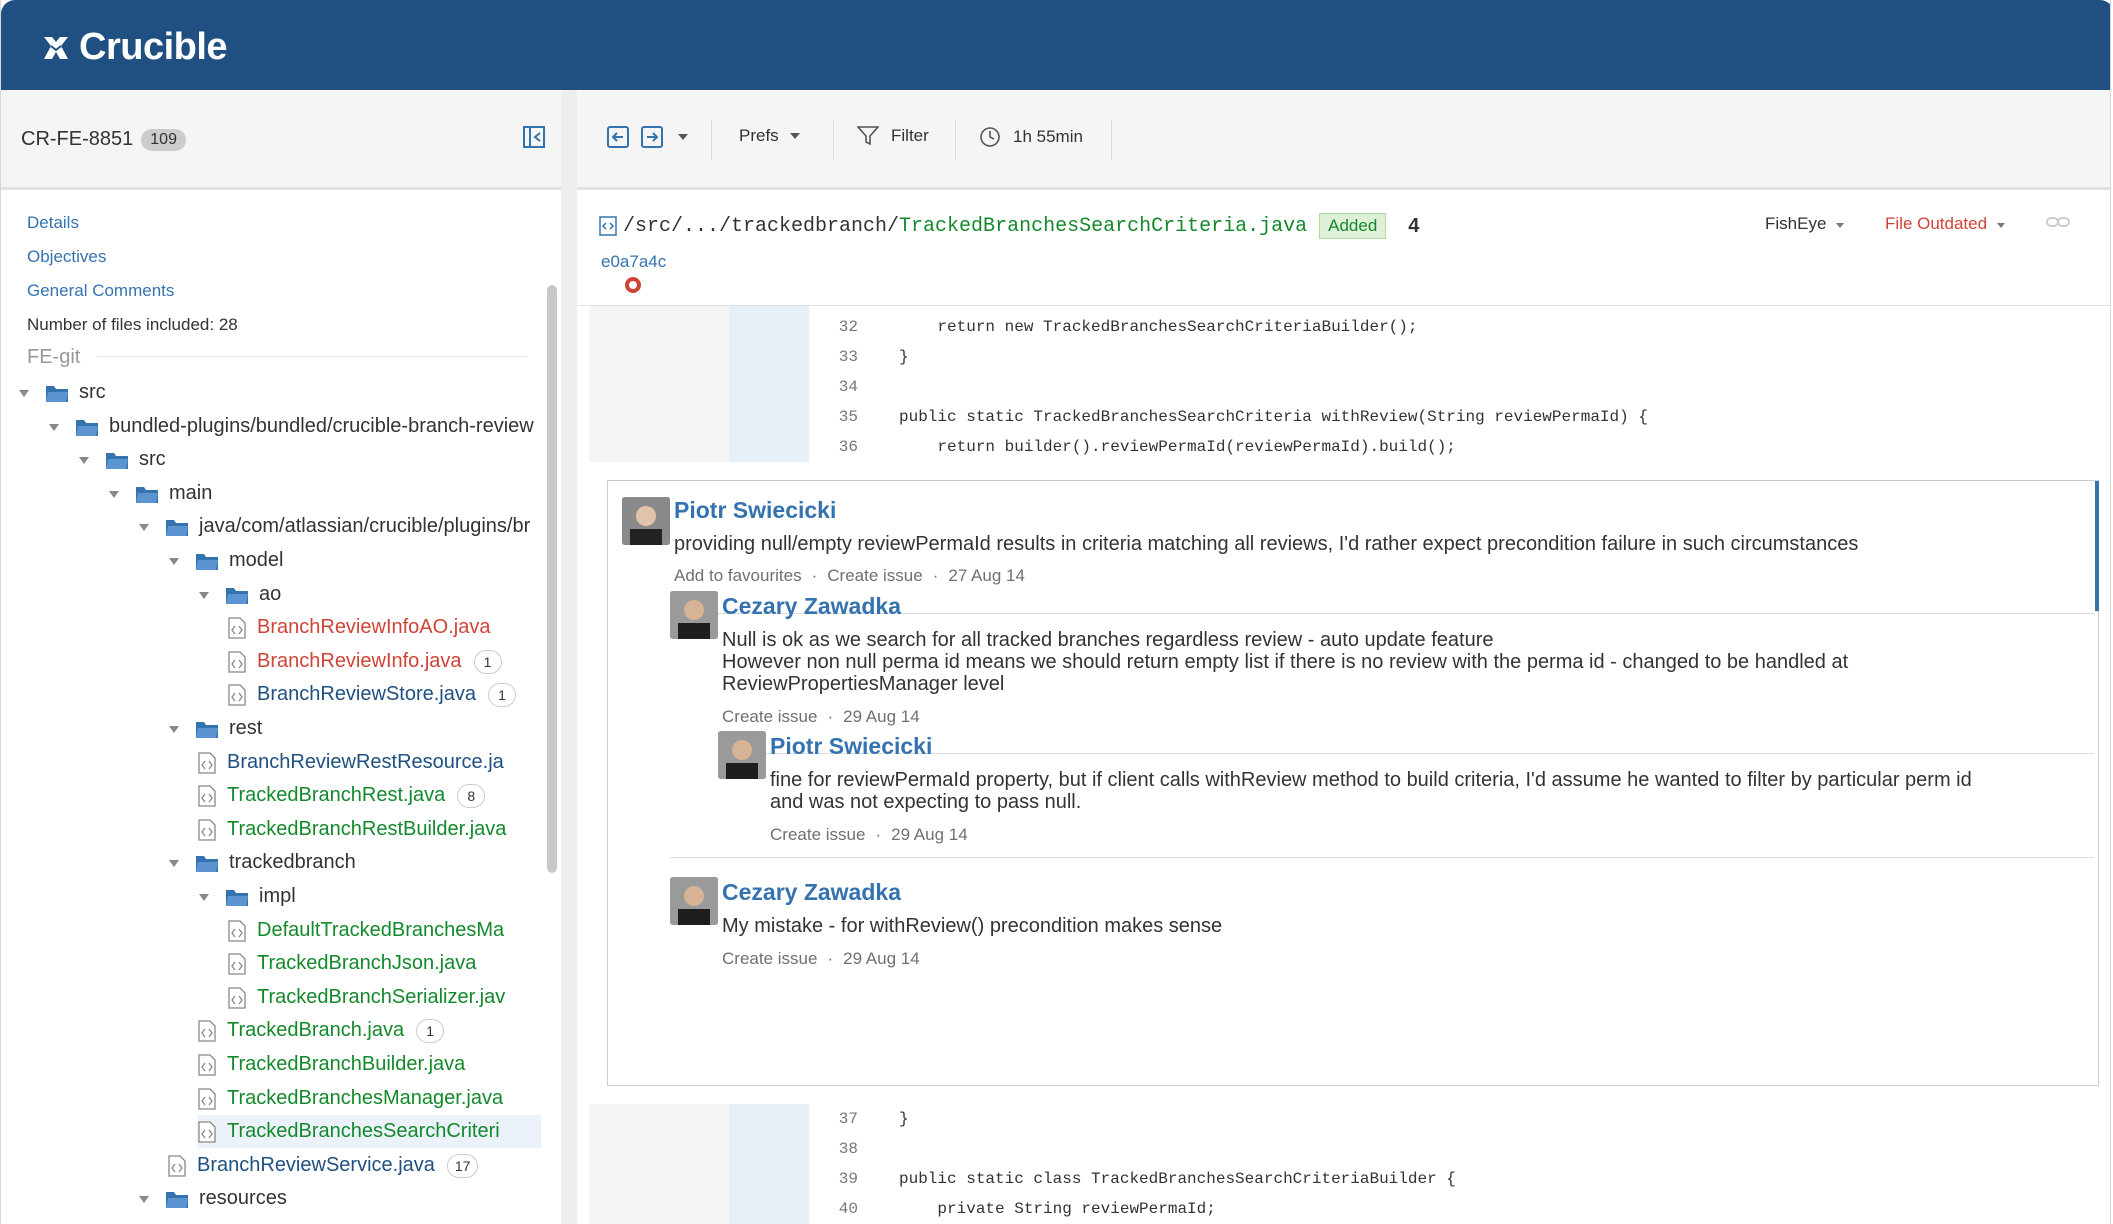  Describe the element at coordinates (261, 862) in the screenshot. I see `tree-folder: trackedbranch` at that location.